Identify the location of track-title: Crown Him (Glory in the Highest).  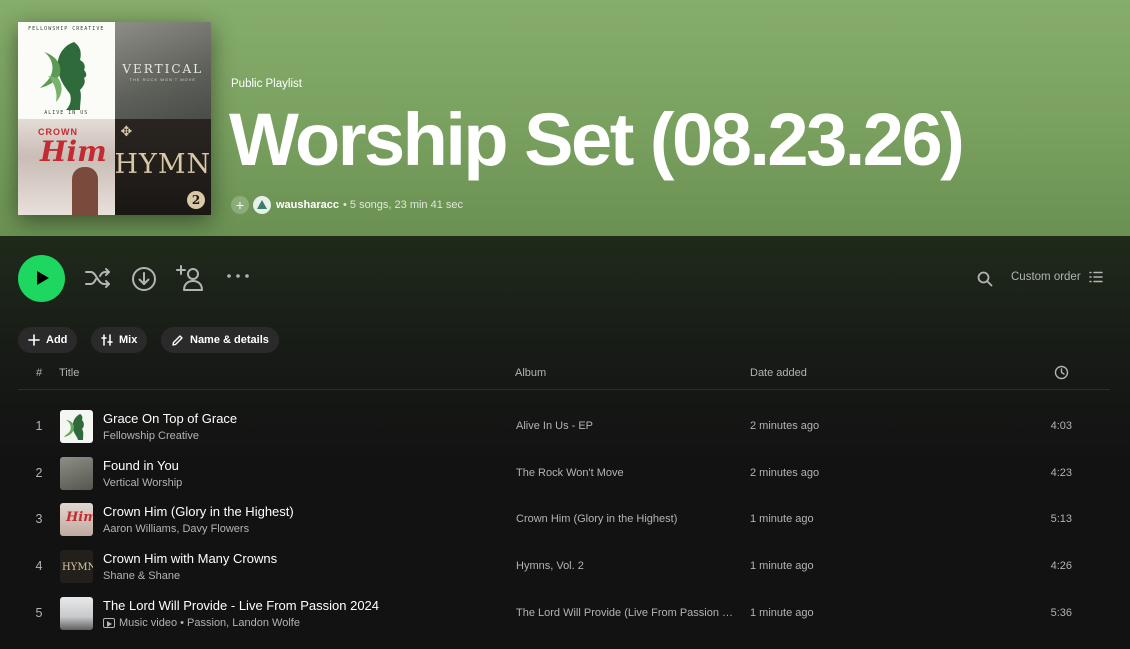
(198, 511).